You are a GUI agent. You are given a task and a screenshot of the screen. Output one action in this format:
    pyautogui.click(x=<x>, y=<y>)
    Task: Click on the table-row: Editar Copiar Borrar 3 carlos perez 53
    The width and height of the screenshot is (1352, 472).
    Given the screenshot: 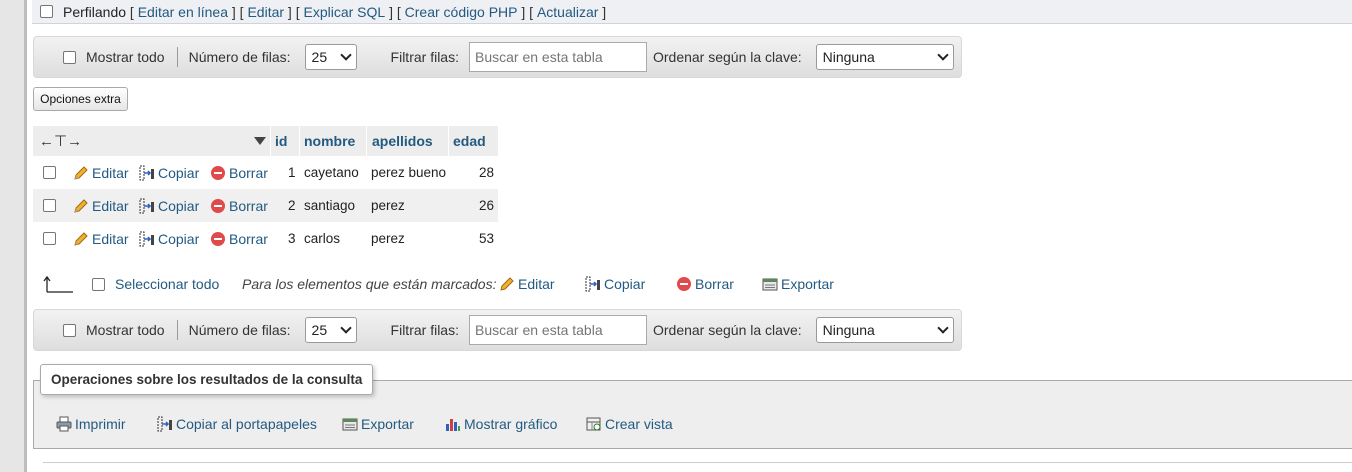 What is the action you would take?
    pyautogui.click(x=265, y=238)
    